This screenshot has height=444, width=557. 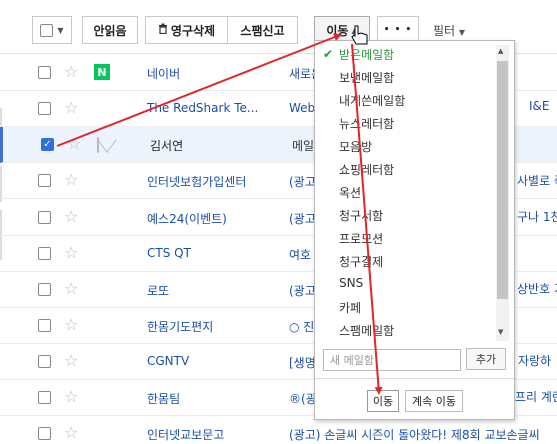 I want to click on check-icon: ✔, so click(x=328, y=54).